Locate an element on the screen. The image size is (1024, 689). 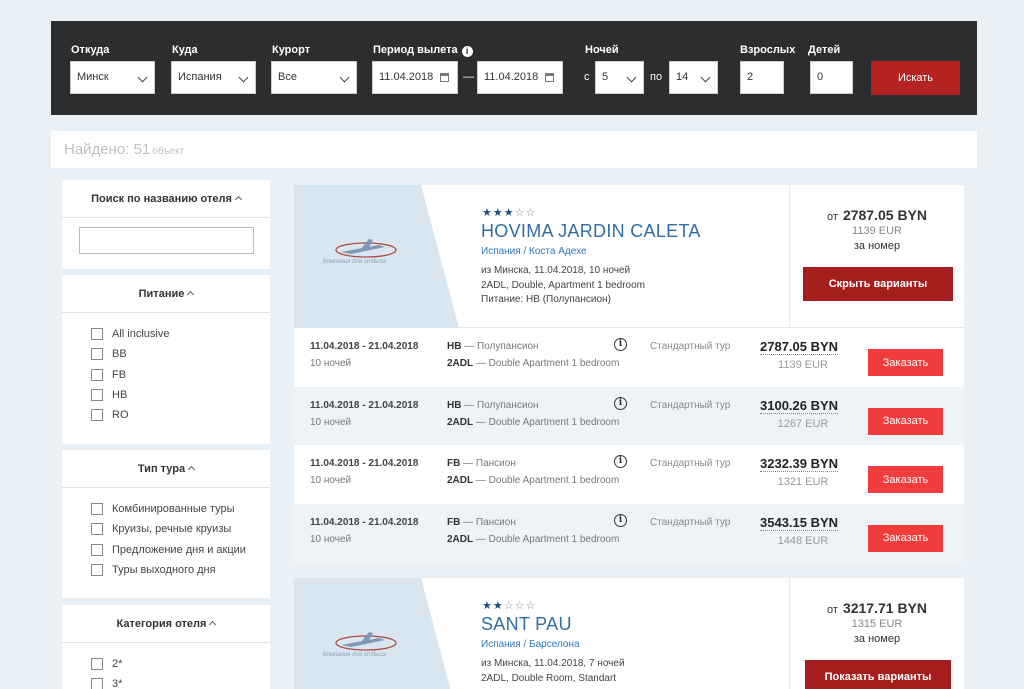
hotel-name-input is located at coordinates (166, 240).